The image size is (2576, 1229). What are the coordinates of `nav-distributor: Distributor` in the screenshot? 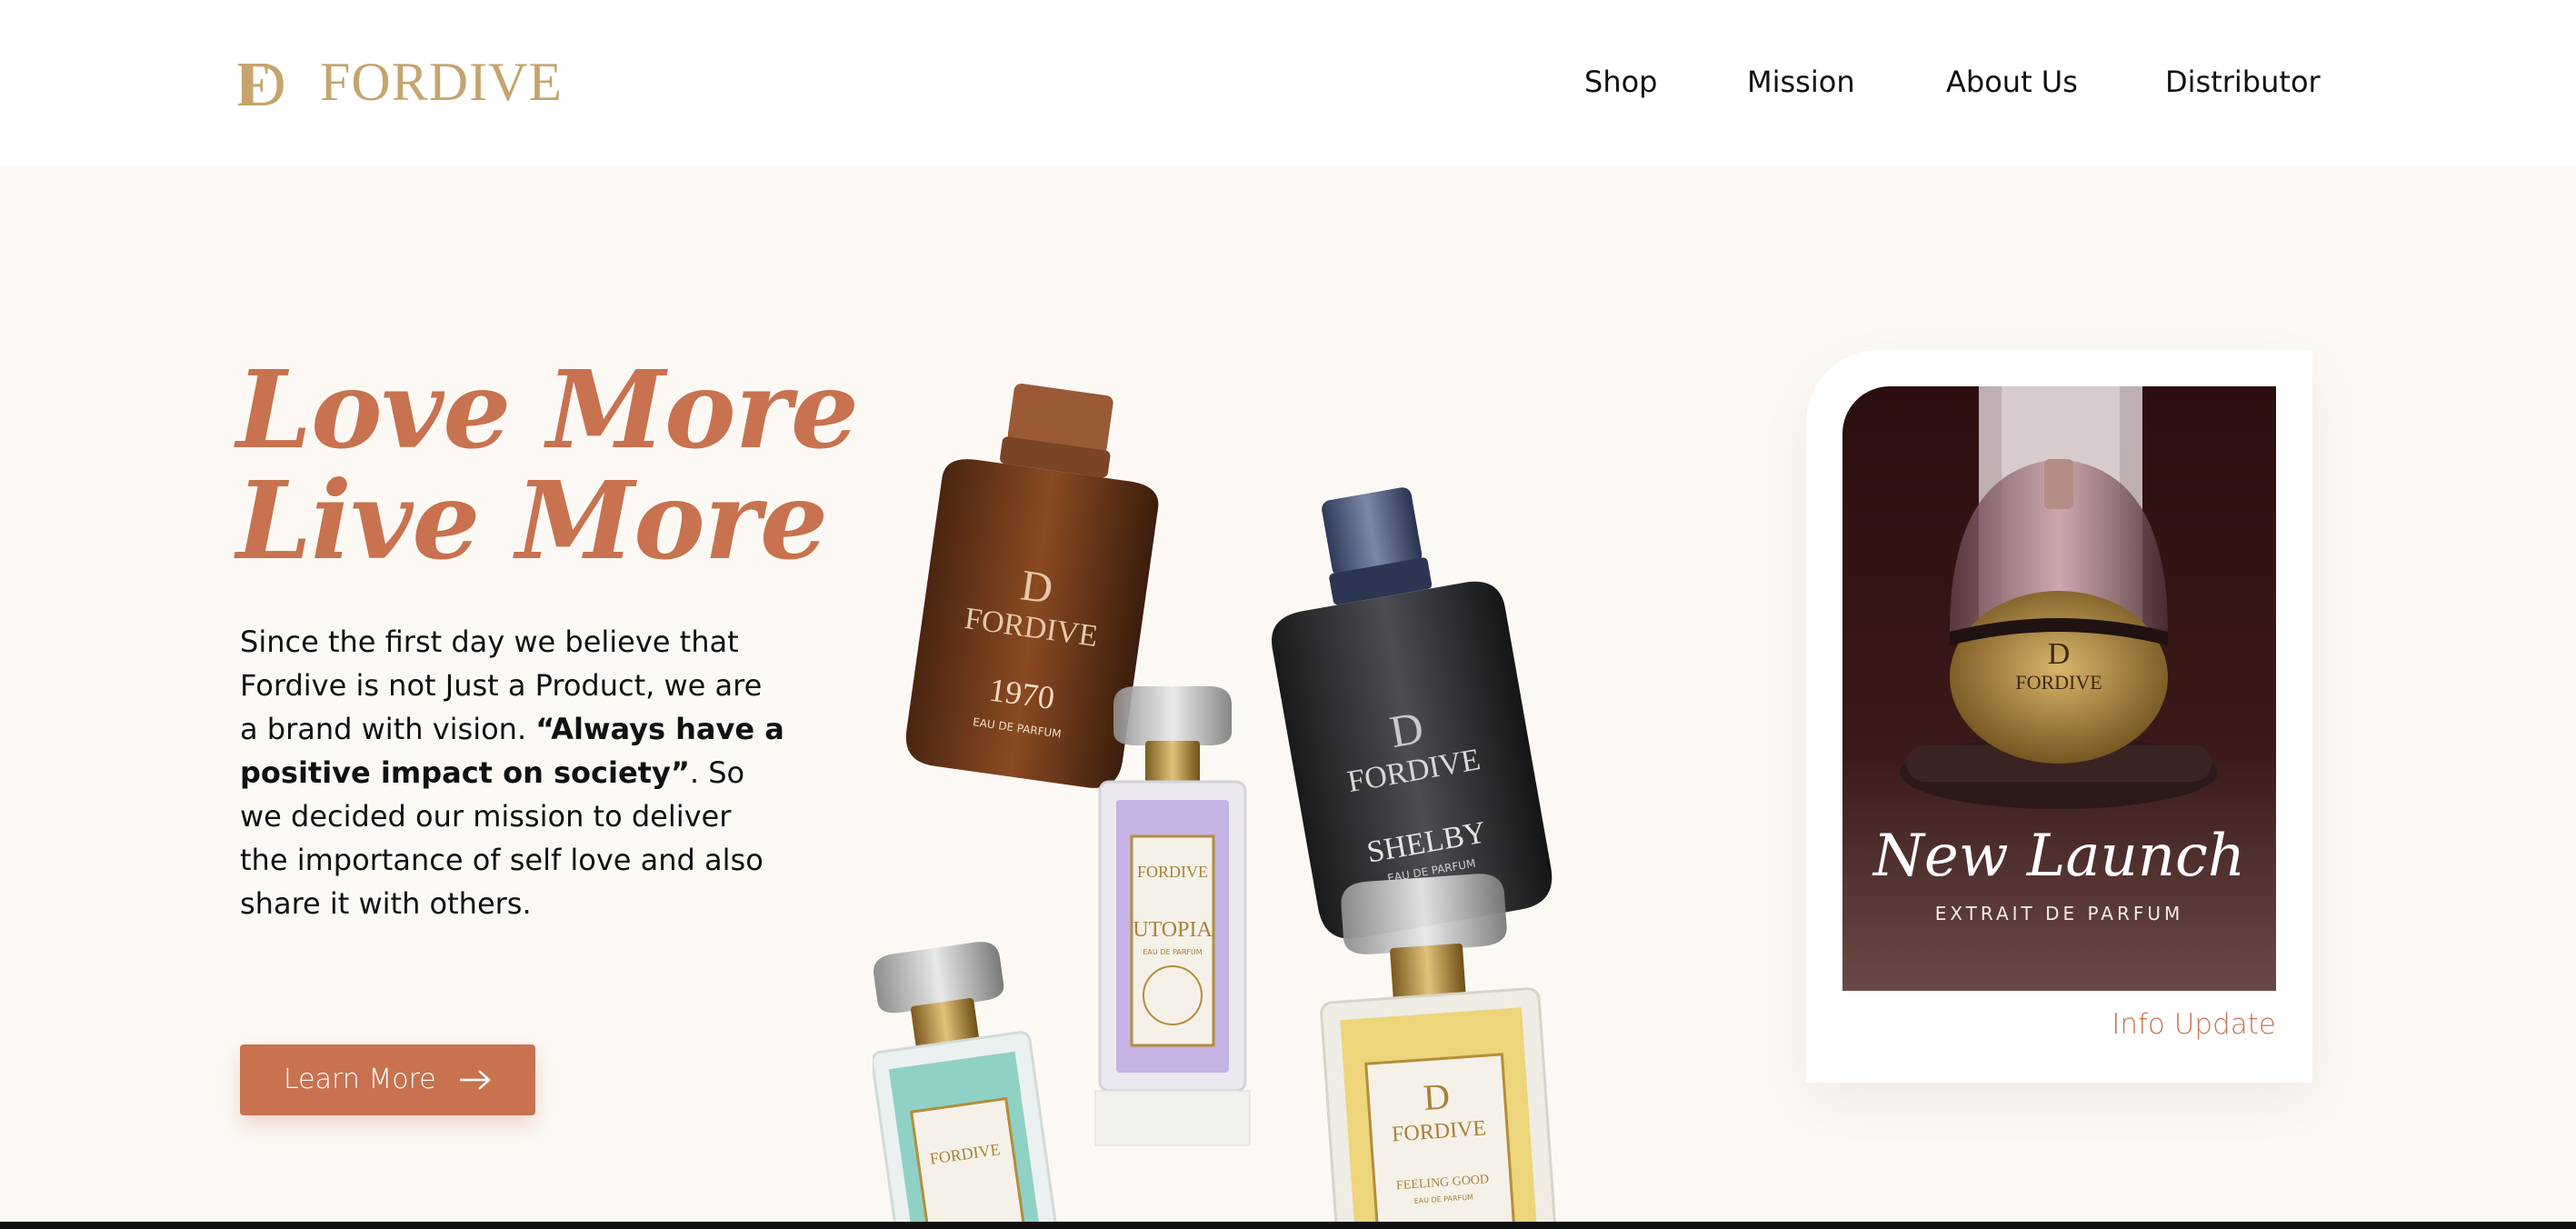 It's located at (2243, 82).